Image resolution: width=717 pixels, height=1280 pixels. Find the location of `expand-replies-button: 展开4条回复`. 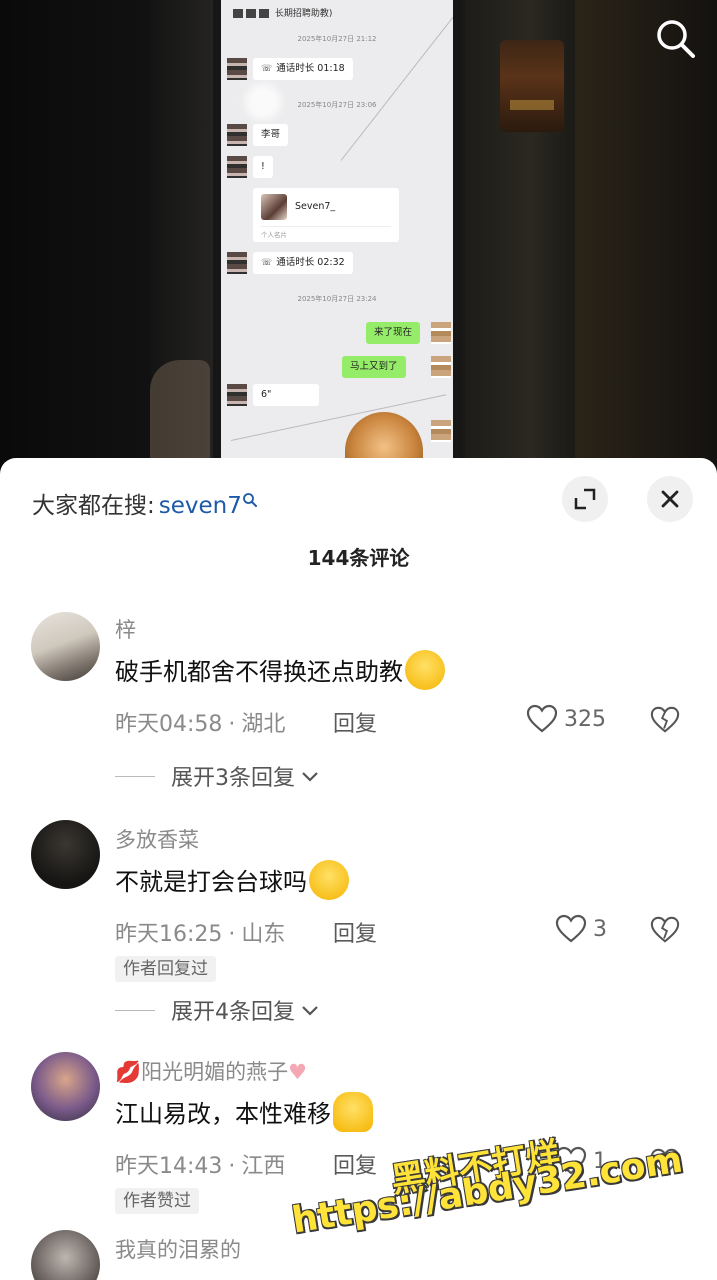

expand-replies-button: 展开4条回复 is located at coordinates (218, 1010).